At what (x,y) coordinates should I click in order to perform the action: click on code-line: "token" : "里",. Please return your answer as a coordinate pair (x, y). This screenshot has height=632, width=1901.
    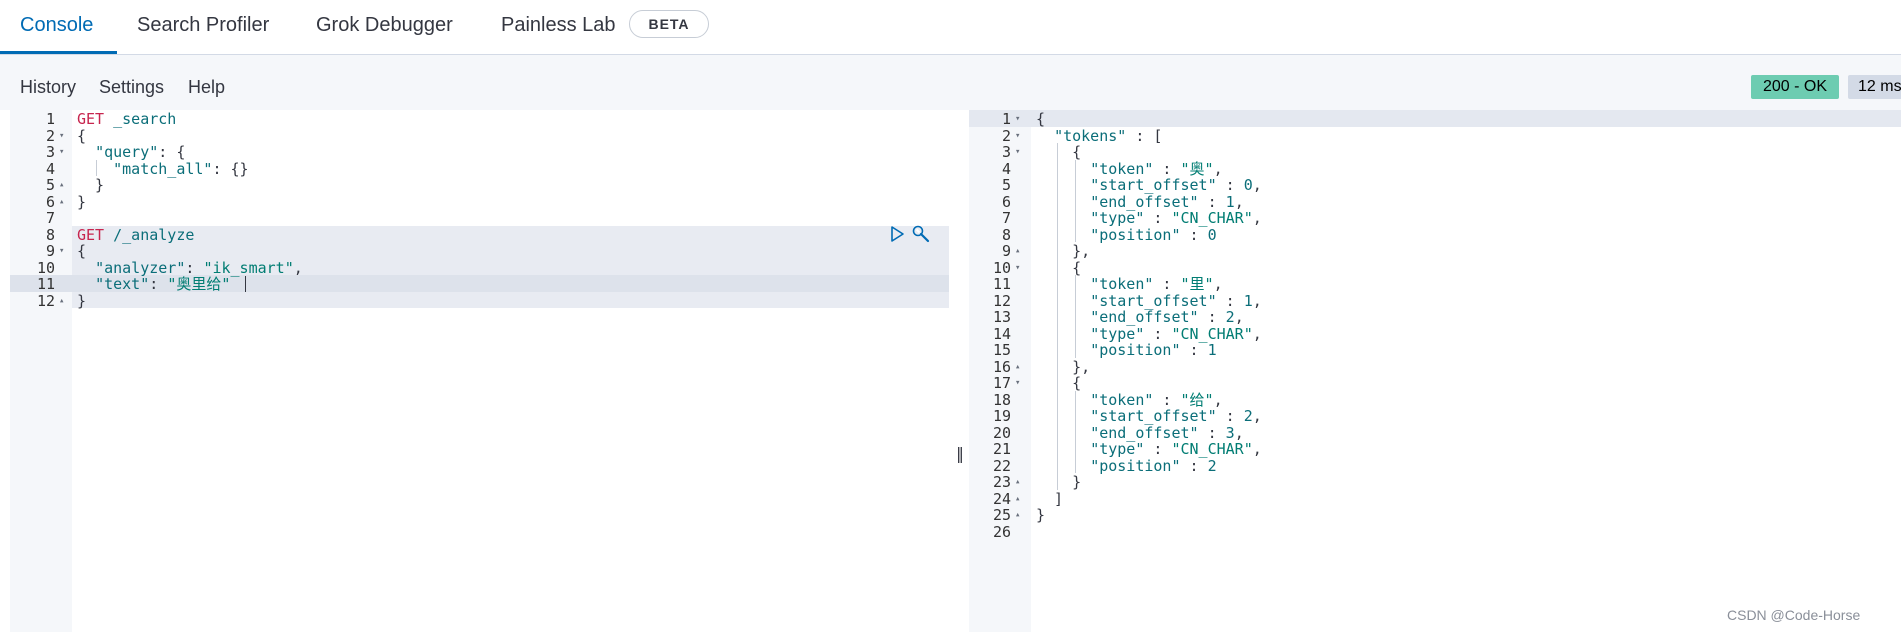
    Looking at the image, I should click on (1156, 284).